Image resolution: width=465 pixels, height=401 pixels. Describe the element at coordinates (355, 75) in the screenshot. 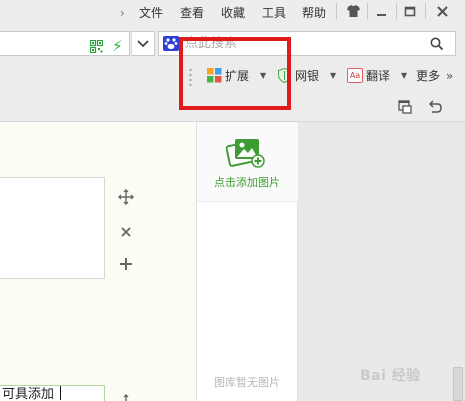

I see `translate-icon: Aa` at that location.